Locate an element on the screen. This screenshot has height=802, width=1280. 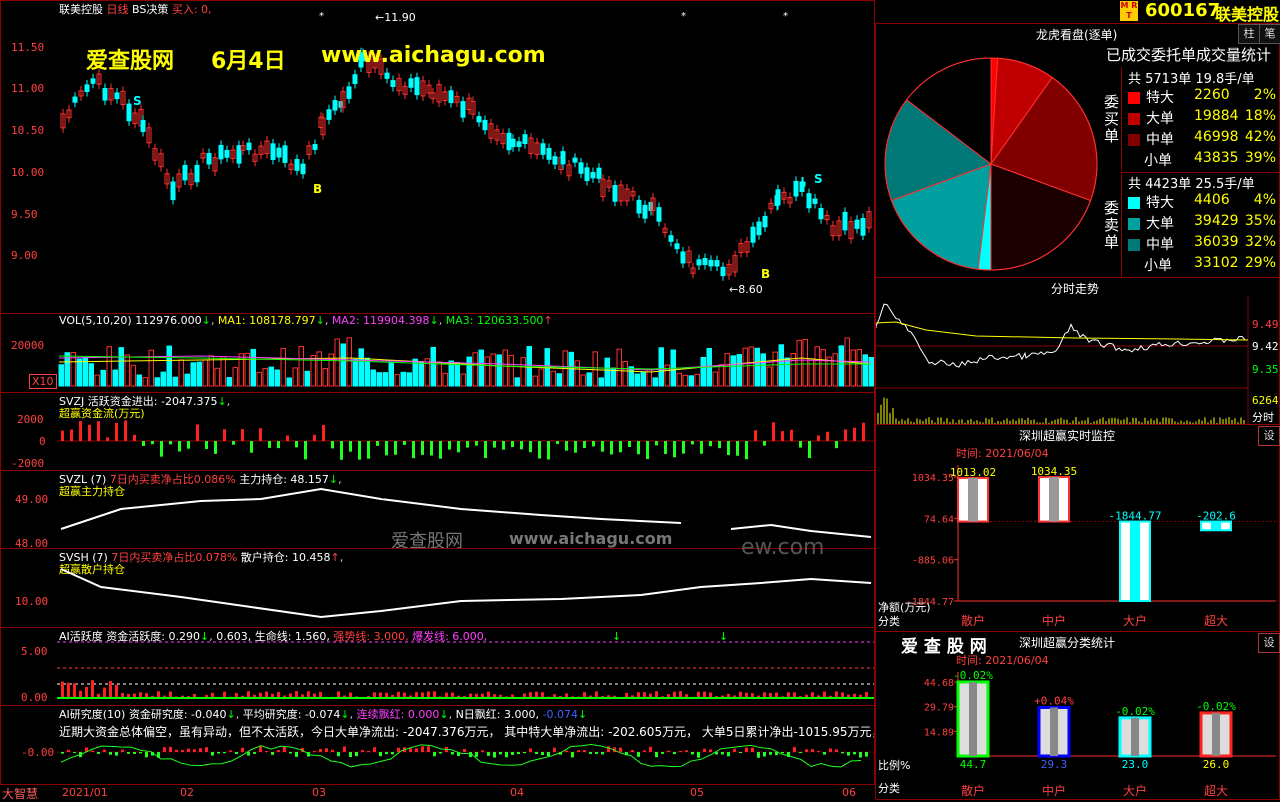
date-tick-1: 02 is located at coordinates (187, 792).